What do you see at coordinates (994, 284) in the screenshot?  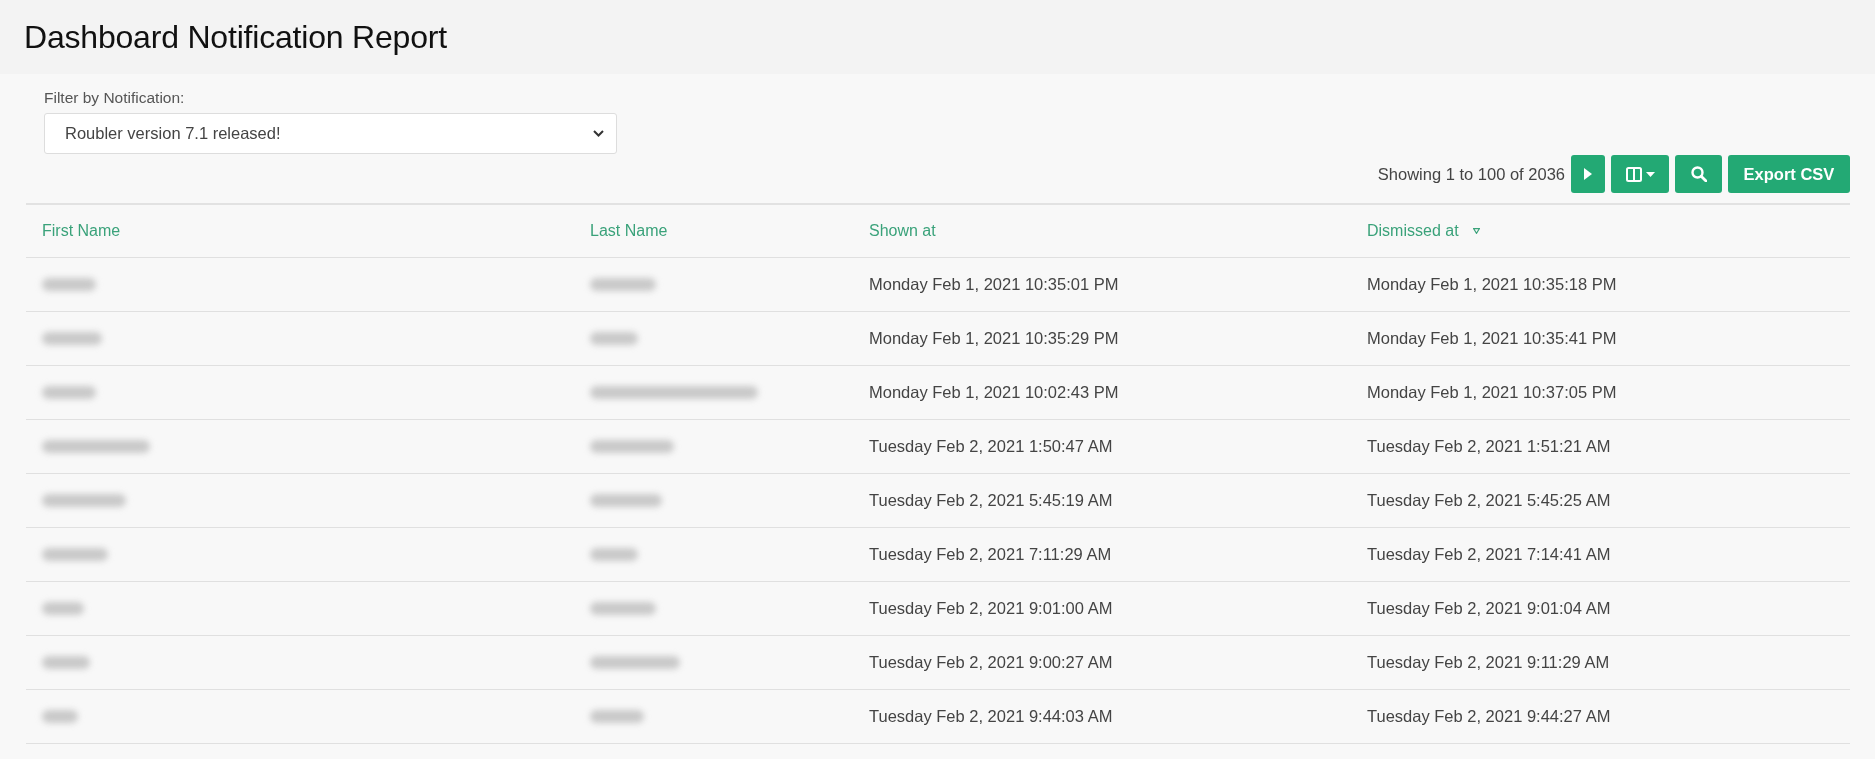 I see `table-cell: Monday Feb 1, 2021 10:35:01 PM` at bounding box center [994, 284].